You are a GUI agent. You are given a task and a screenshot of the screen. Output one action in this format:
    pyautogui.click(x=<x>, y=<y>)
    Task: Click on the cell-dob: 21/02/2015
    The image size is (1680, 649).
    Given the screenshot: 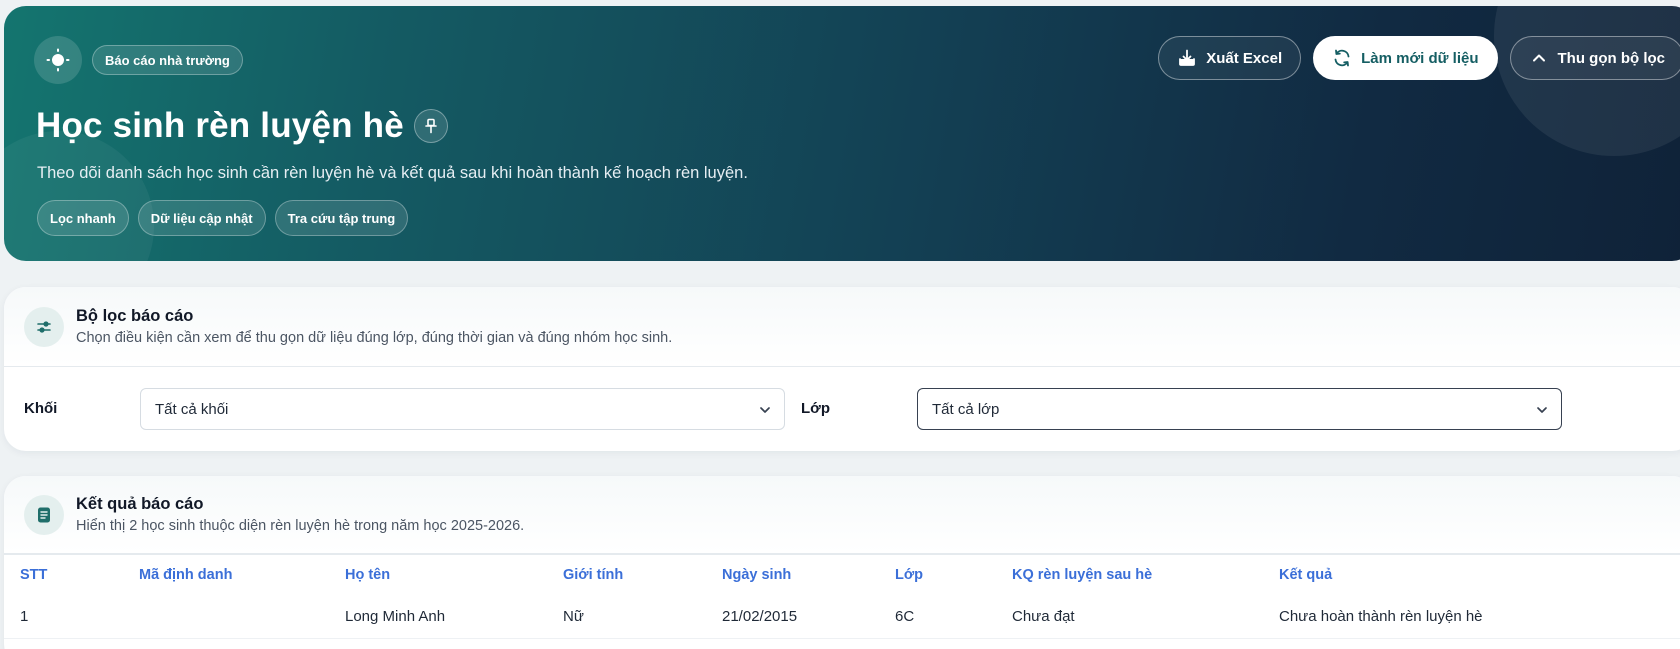 What is the action you would take?
    pyautogui.click(x=760, y=616)
    